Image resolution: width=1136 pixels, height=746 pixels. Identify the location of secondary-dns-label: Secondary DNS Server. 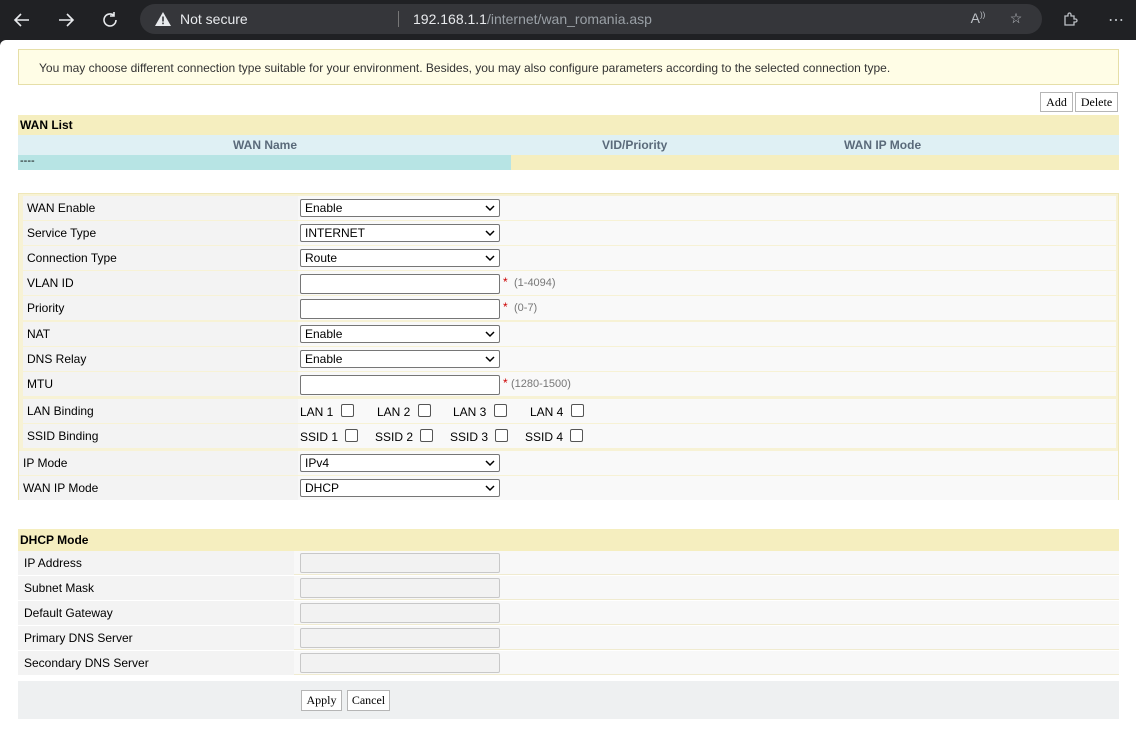
(156, 663).